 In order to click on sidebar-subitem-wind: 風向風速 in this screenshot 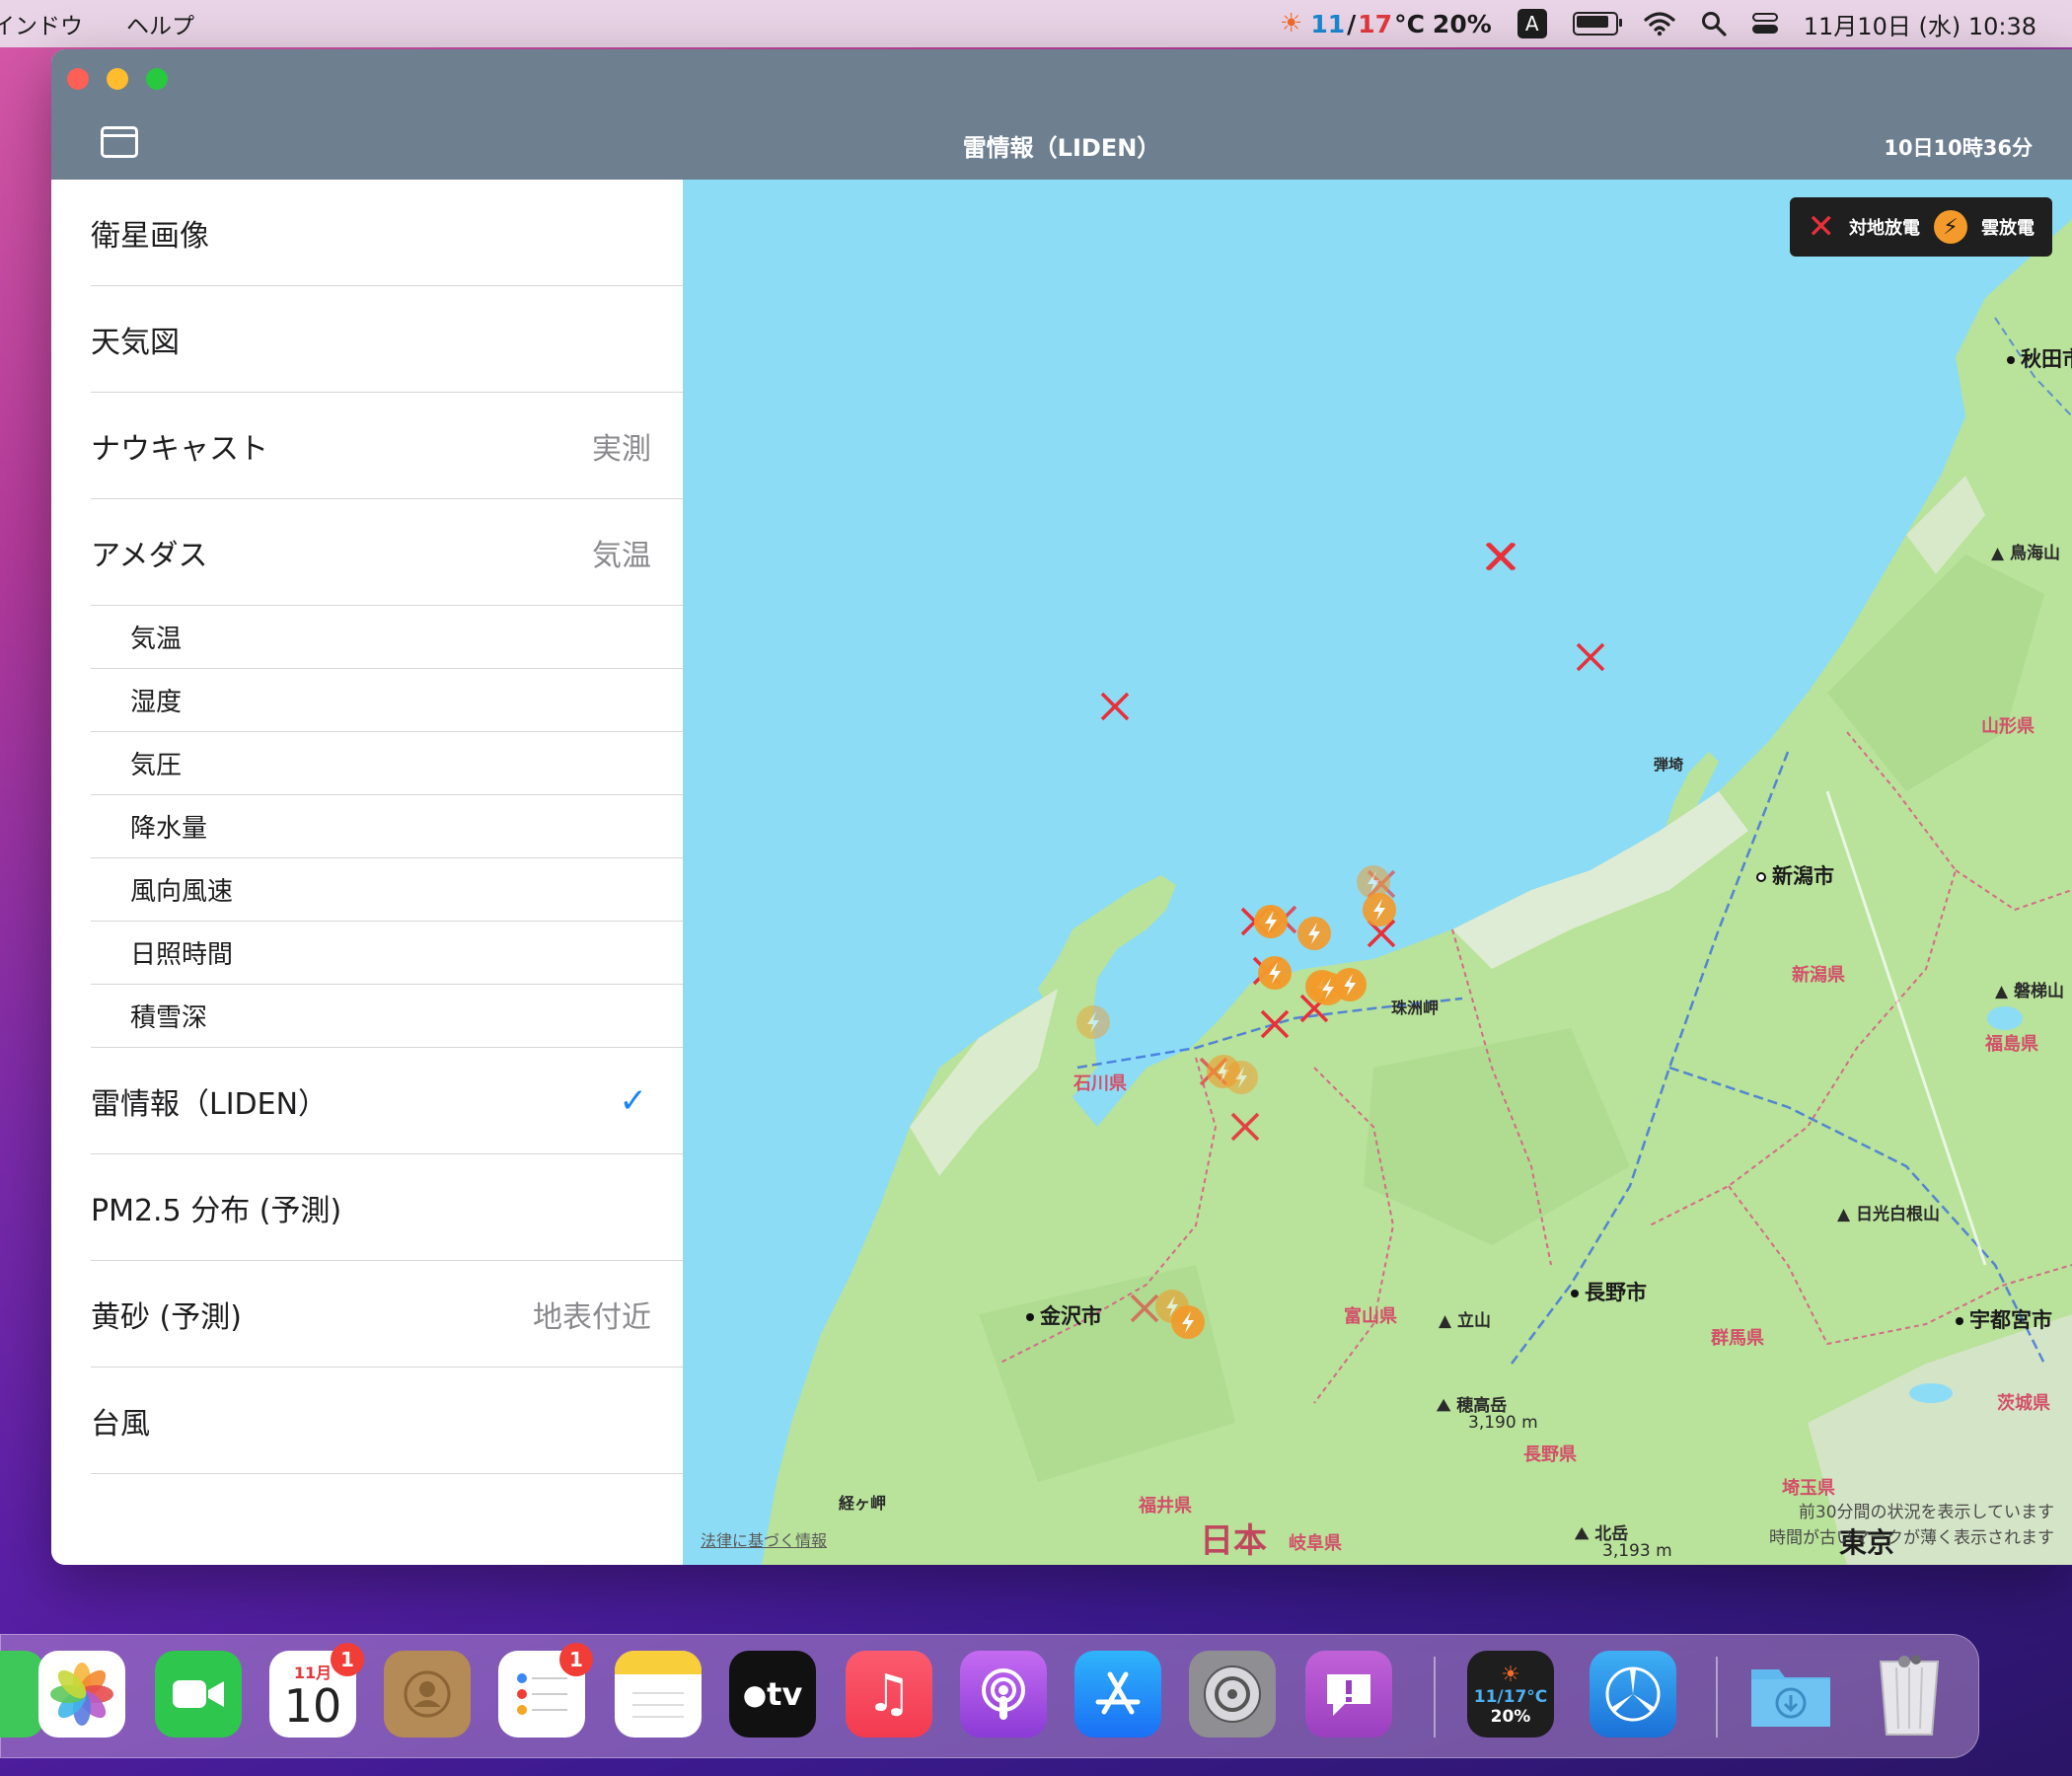, I will do `click(387, 890)`.